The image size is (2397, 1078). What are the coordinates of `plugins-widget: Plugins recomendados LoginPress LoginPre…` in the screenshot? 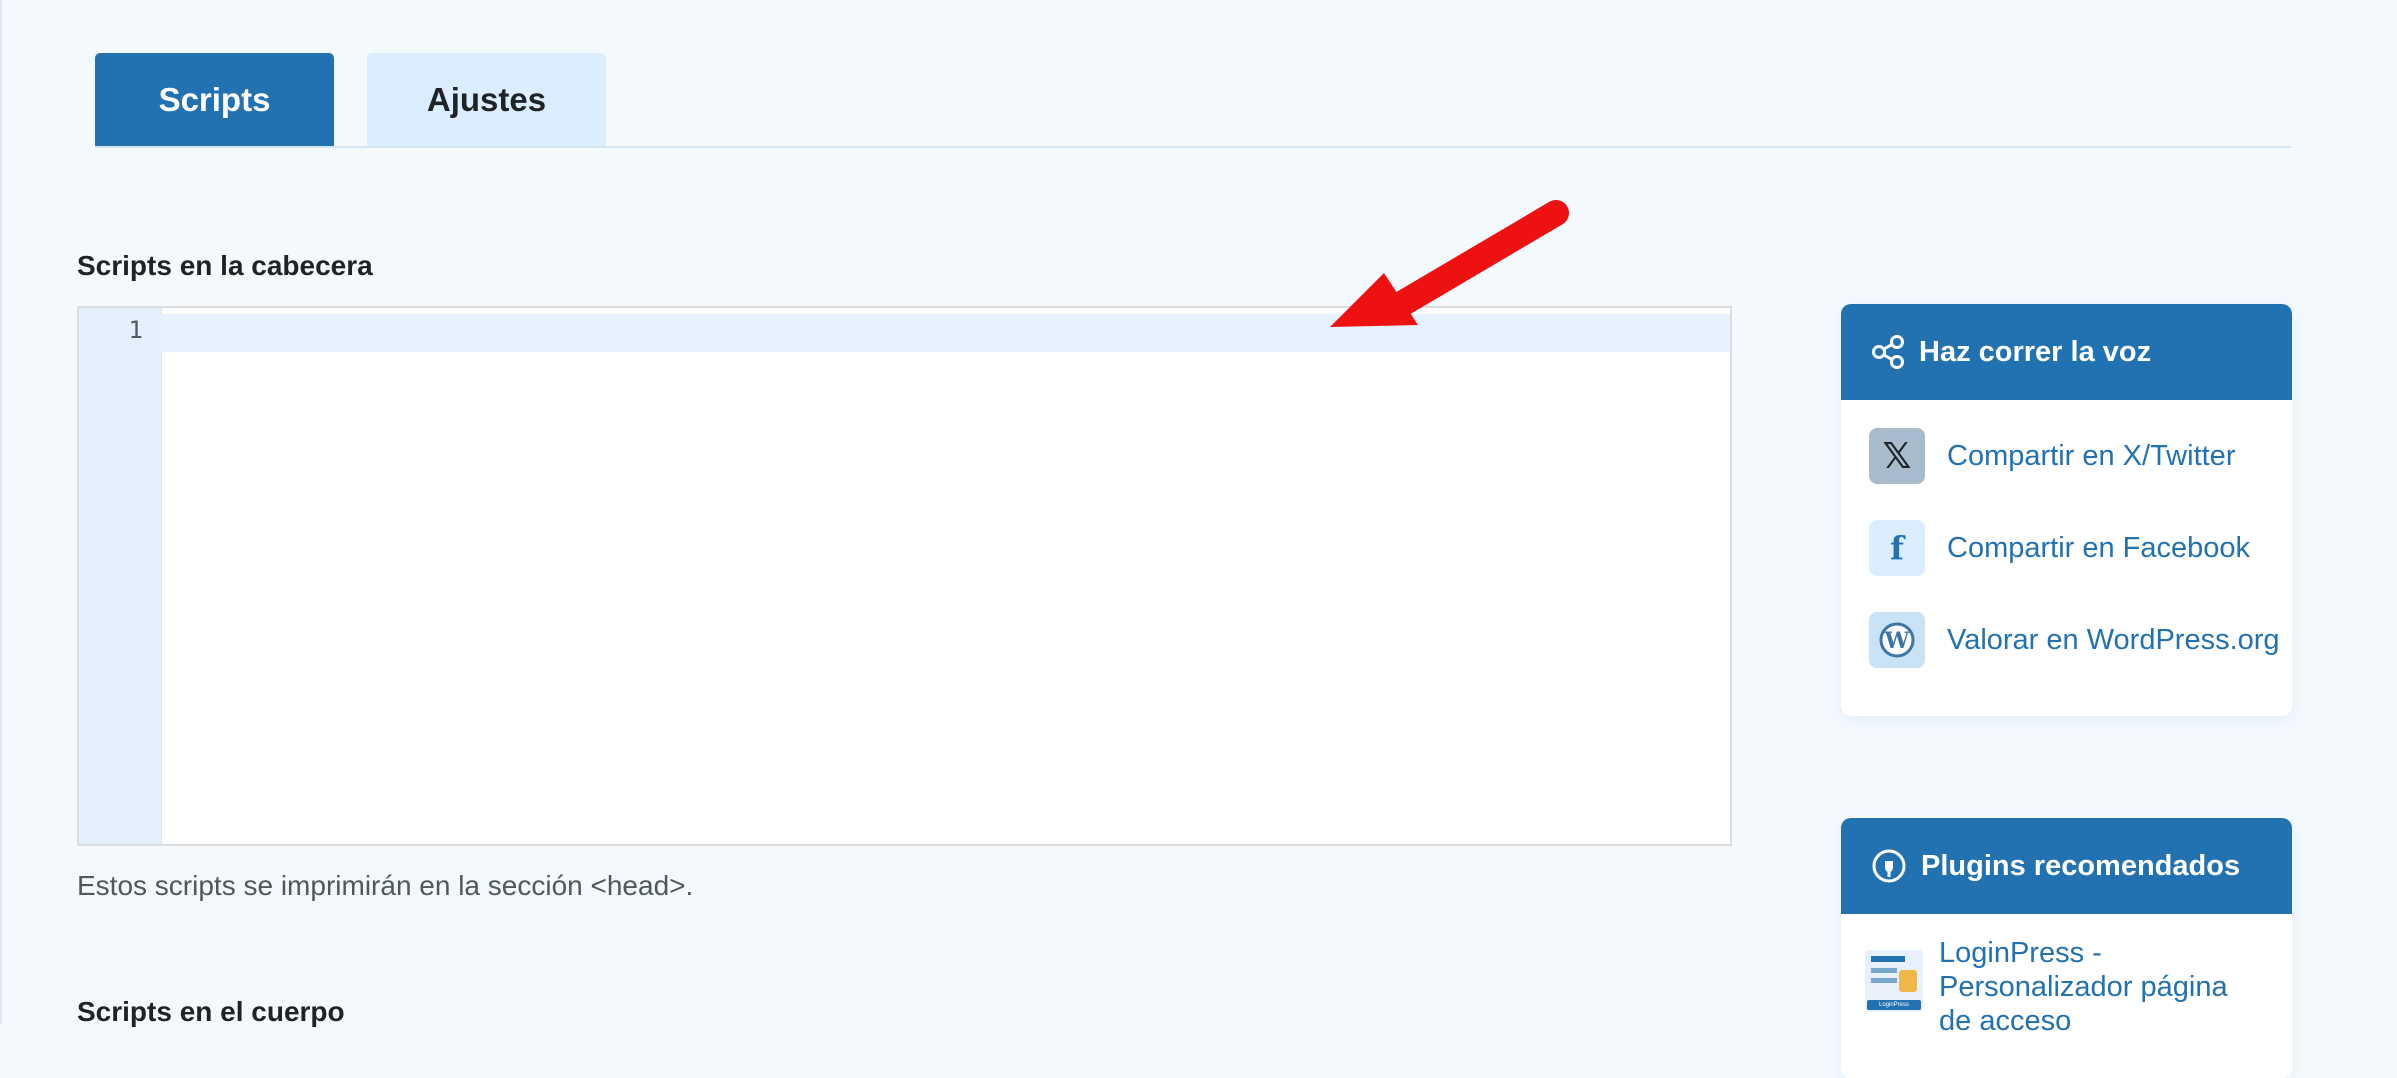 It's located at (2066, 948).